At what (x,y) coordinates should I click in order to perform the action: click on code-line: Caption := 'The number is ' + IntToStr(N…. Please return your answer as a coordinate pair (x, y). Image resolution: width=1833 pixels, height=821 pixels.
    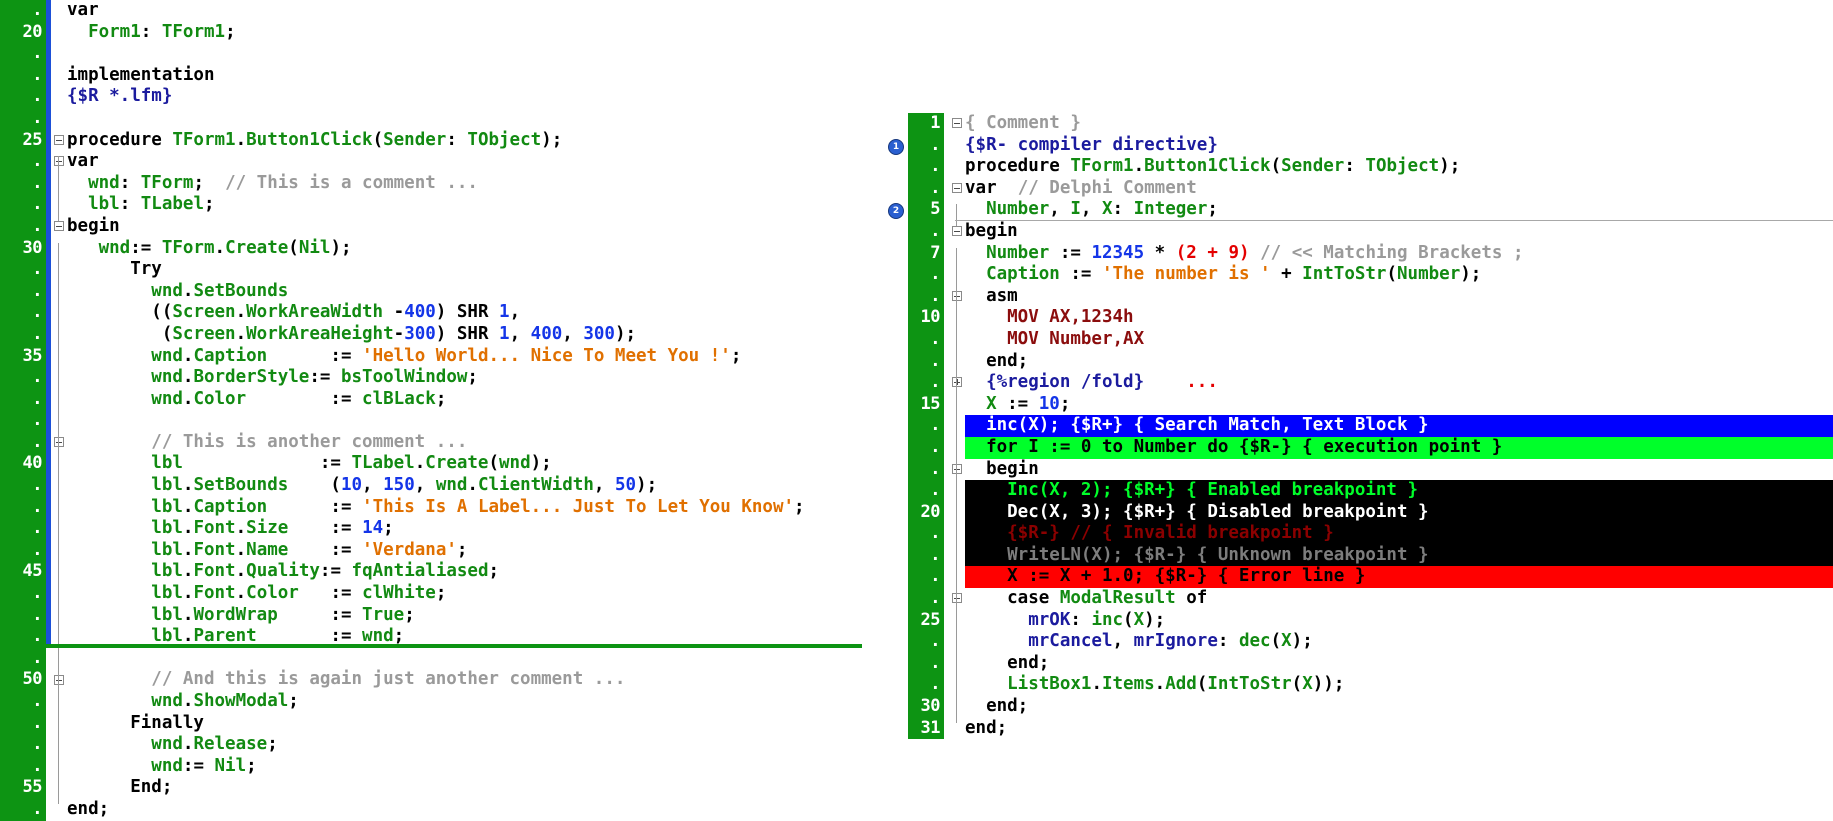
    Looking at the image, I should click on (1399, 275).